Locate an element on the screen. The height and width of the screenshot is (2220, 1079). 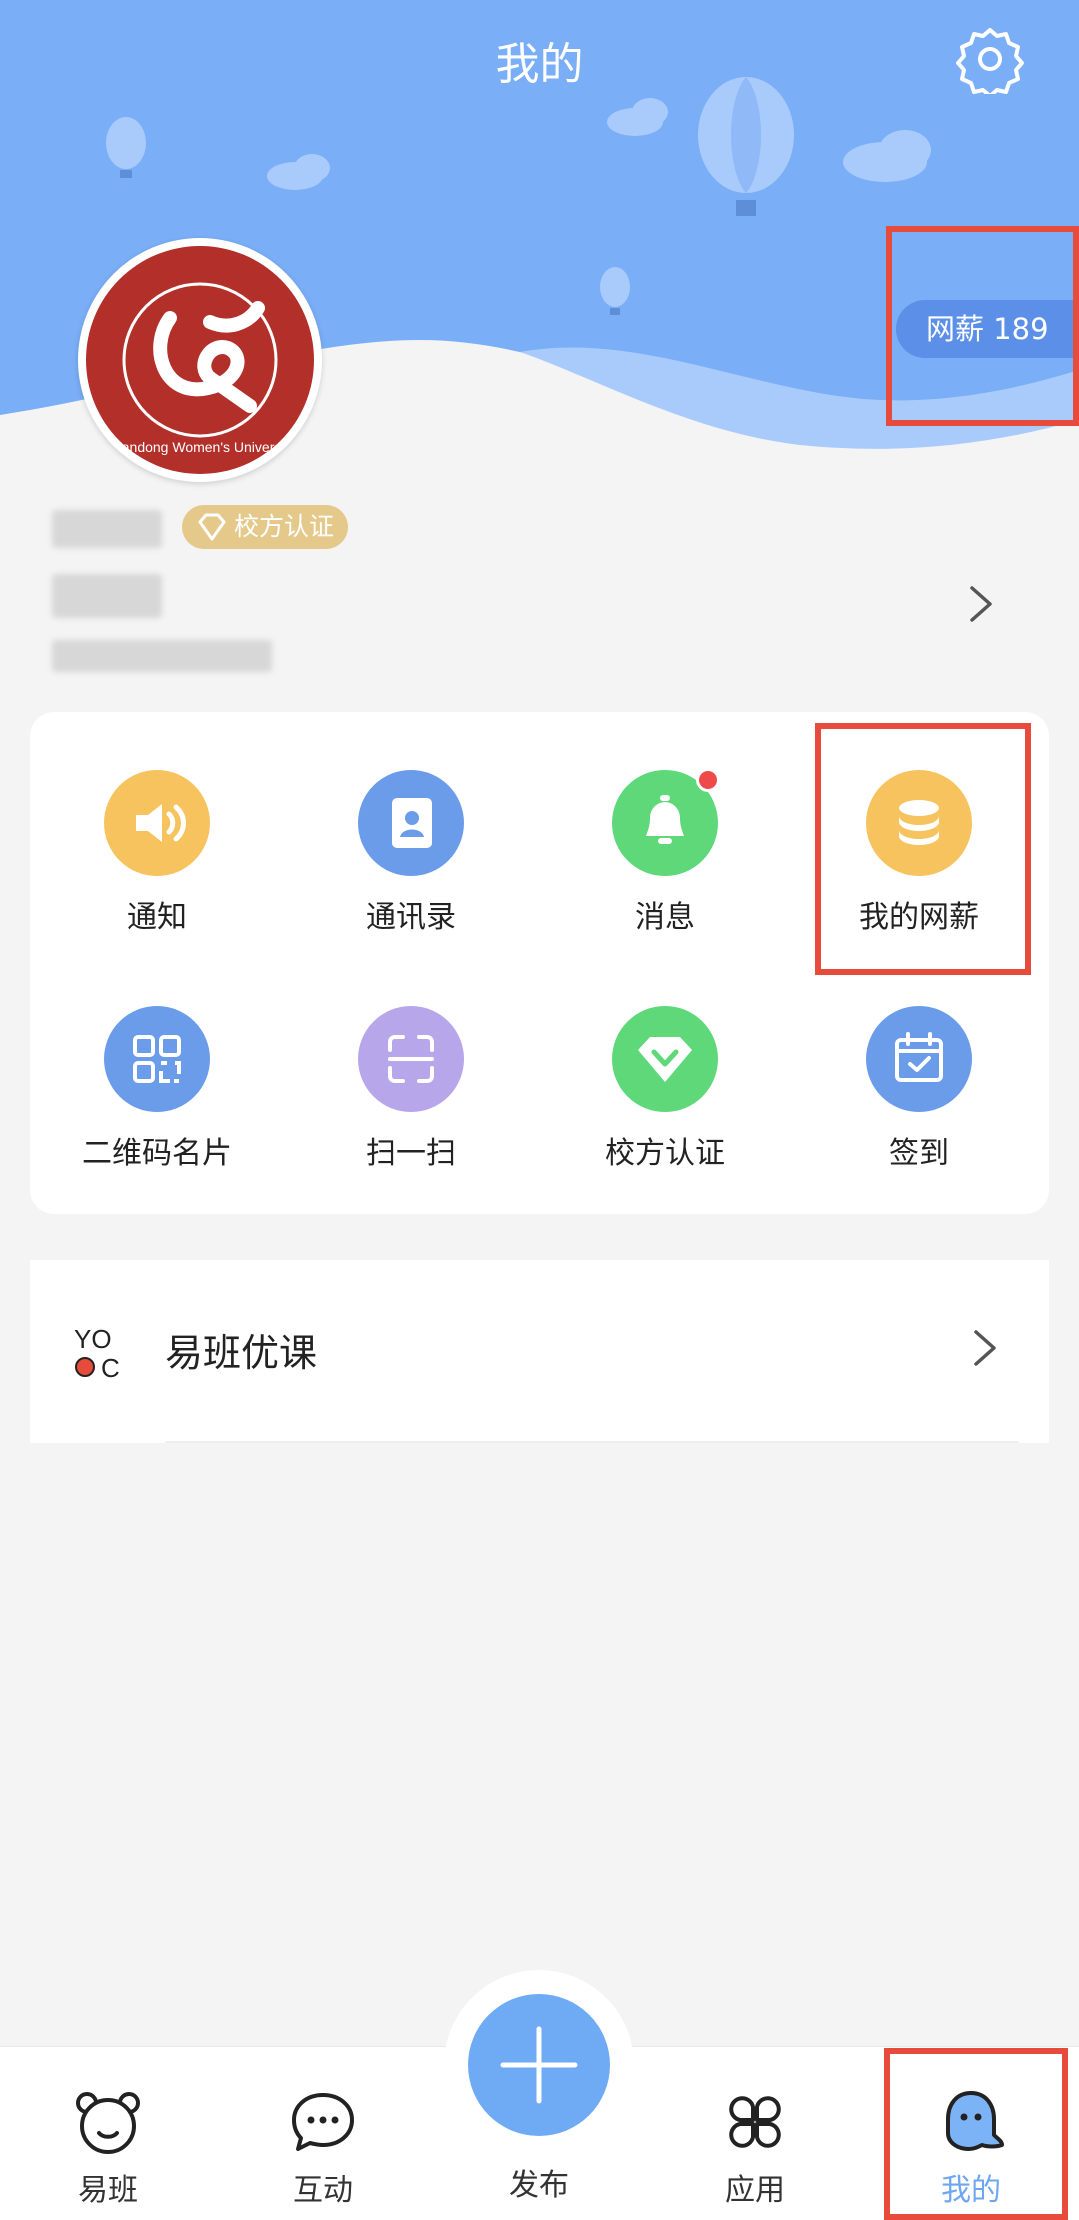
grid-item-scan: 扫一扫 is located at coordinates (411, 1089).